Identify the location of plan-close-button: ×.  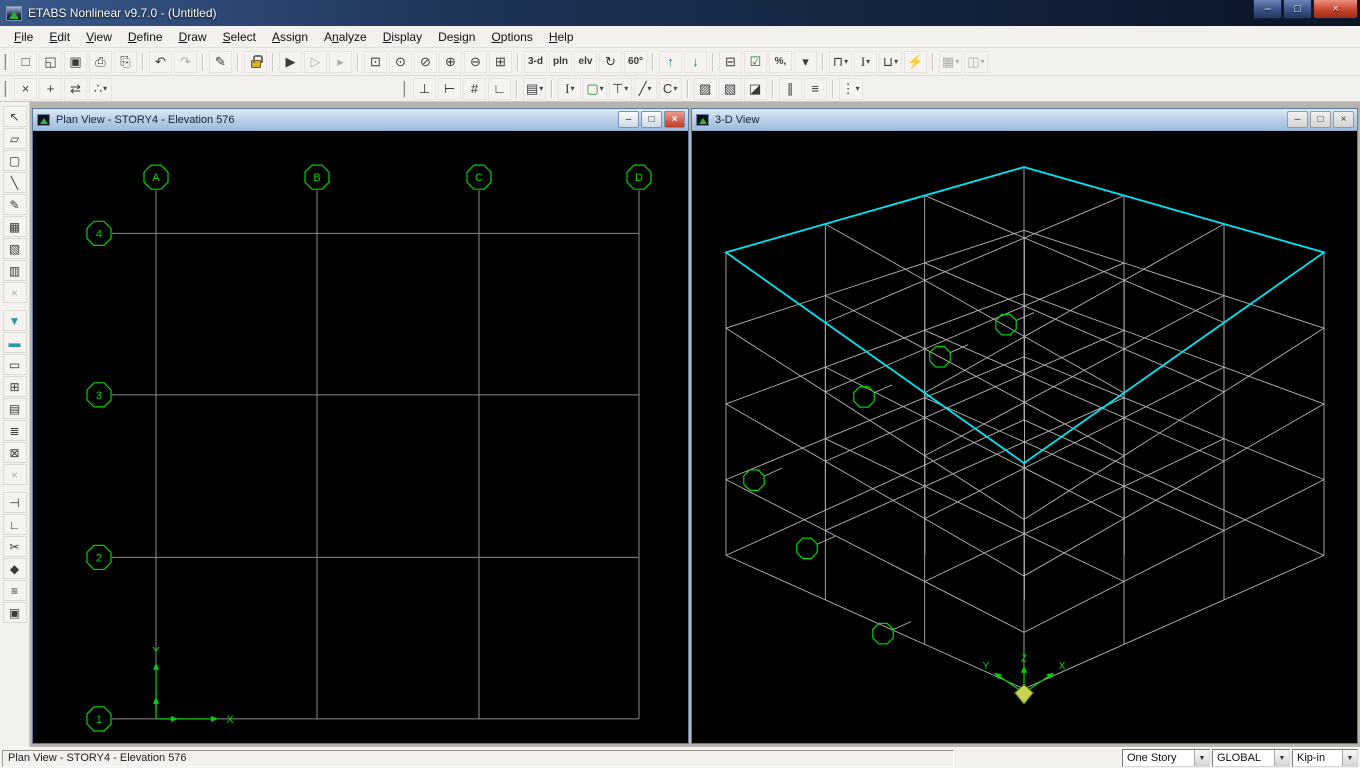
(674, 119).